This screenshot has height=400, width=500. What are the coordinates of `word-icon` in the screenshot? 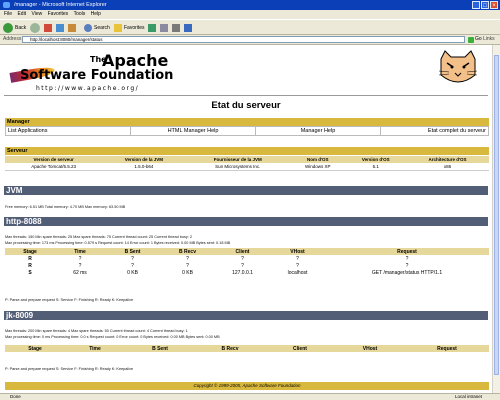 It's located at (188, 27).